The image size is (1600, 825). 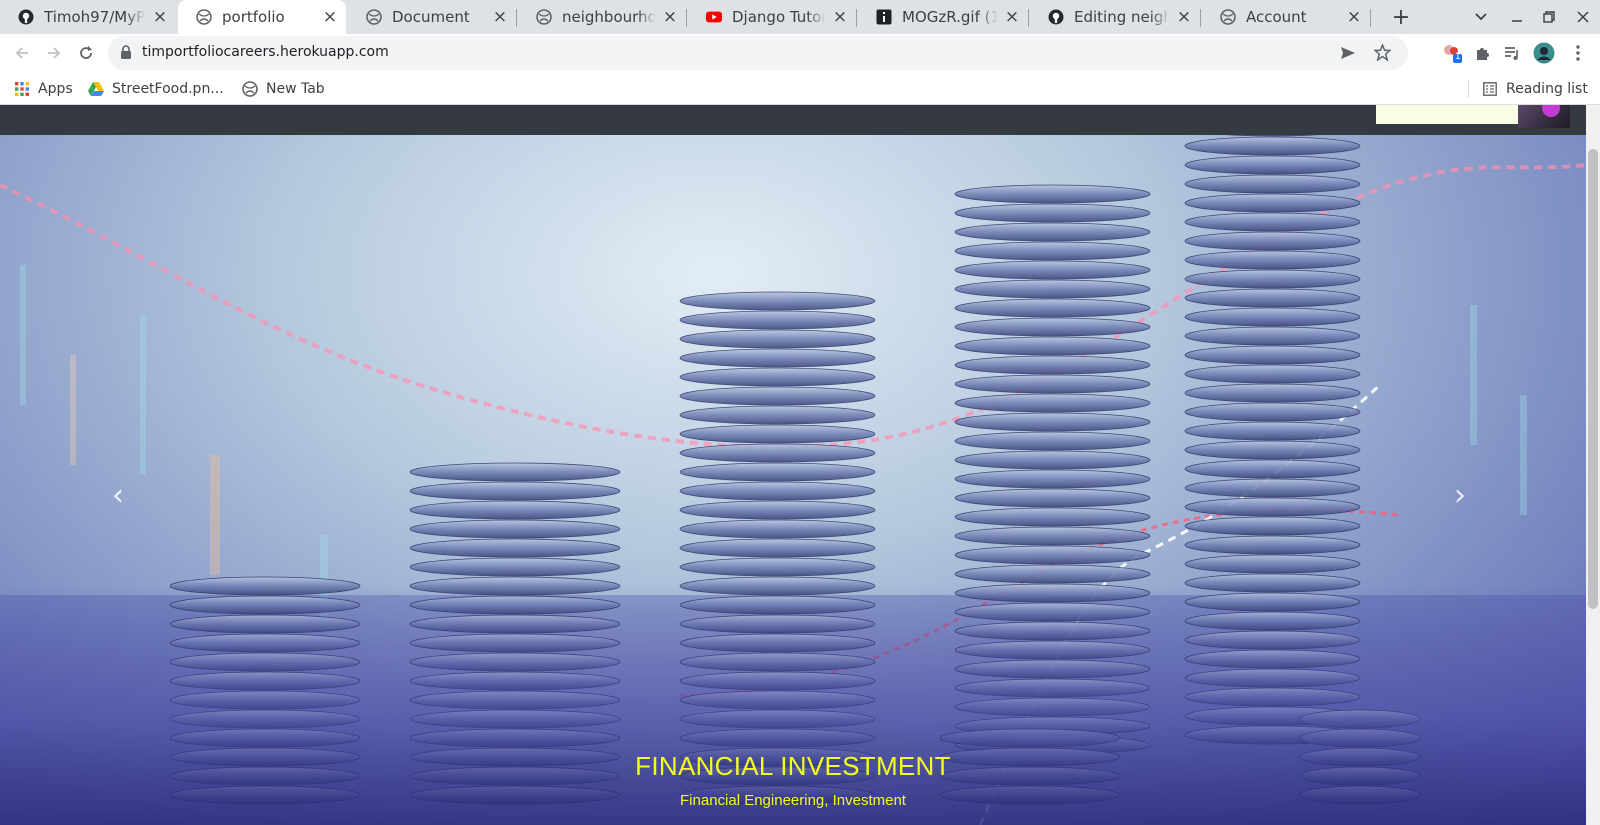 What do you see at coordinates (1512, 53) in the screenshot?
I see `media-queue-icon` at bounding box center [1512, 53].